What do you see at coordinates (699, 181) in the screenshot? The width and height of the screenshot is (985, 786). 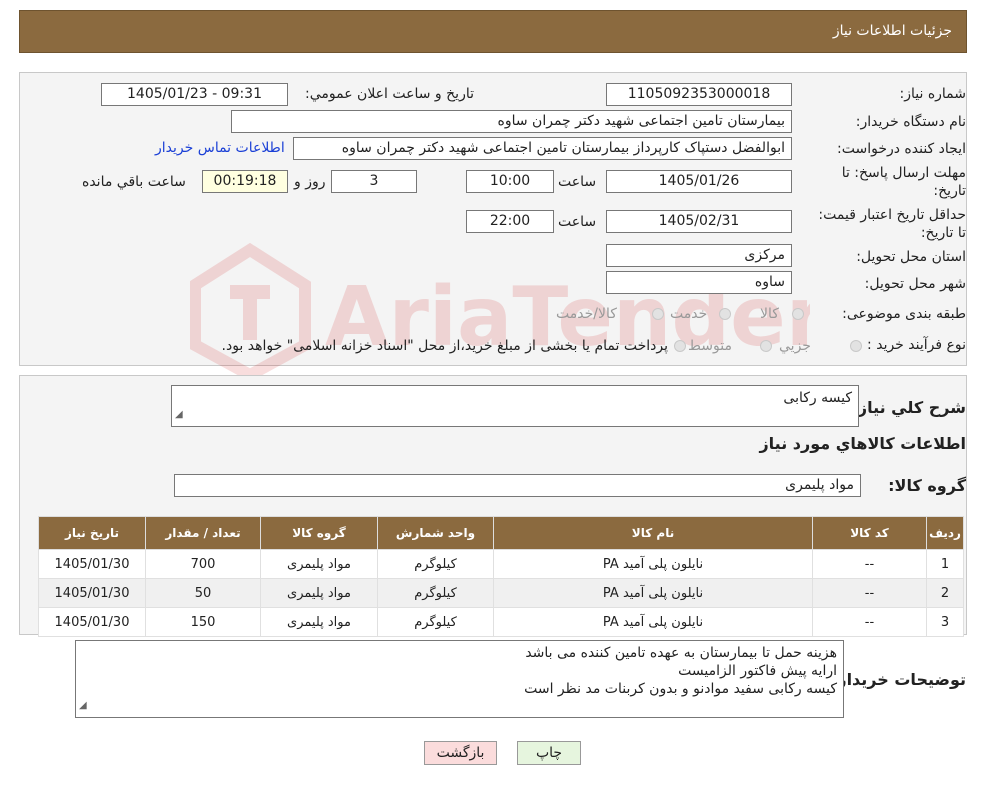 I see `reply-date-field: 1405/01/26` at bounding box center [699, 181].